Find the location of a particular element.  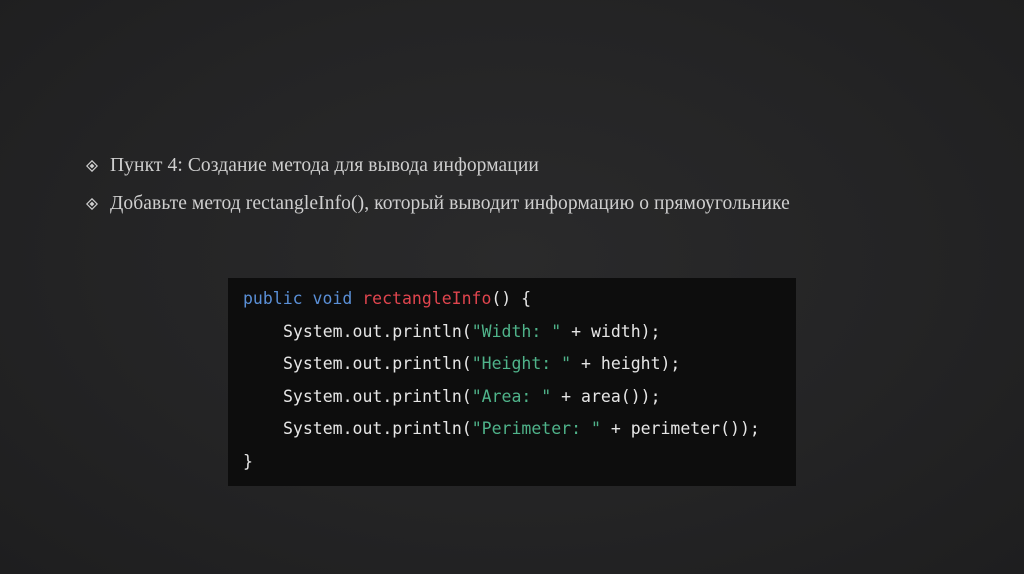

code-line: public void rectangleInfo() { is located at coordinates (519, 302).